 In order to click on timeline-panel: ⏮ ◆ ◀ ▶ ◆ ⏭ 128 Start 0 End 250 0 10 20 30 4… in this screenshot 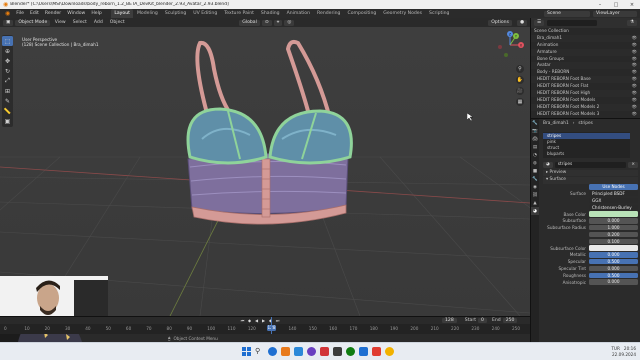, I will do `click(265, 325)`.